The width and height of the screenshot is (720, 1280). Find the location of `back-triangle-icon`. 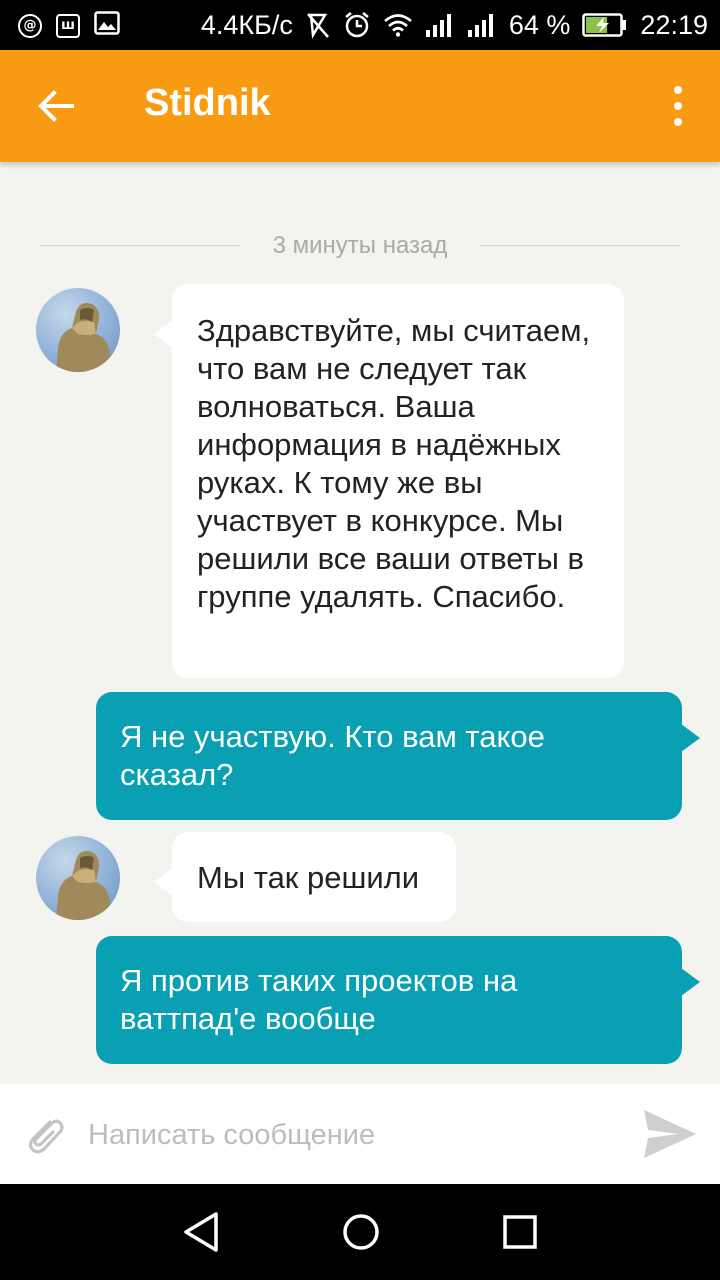

back-triangle-icon is located at coordinates (201, 1232).